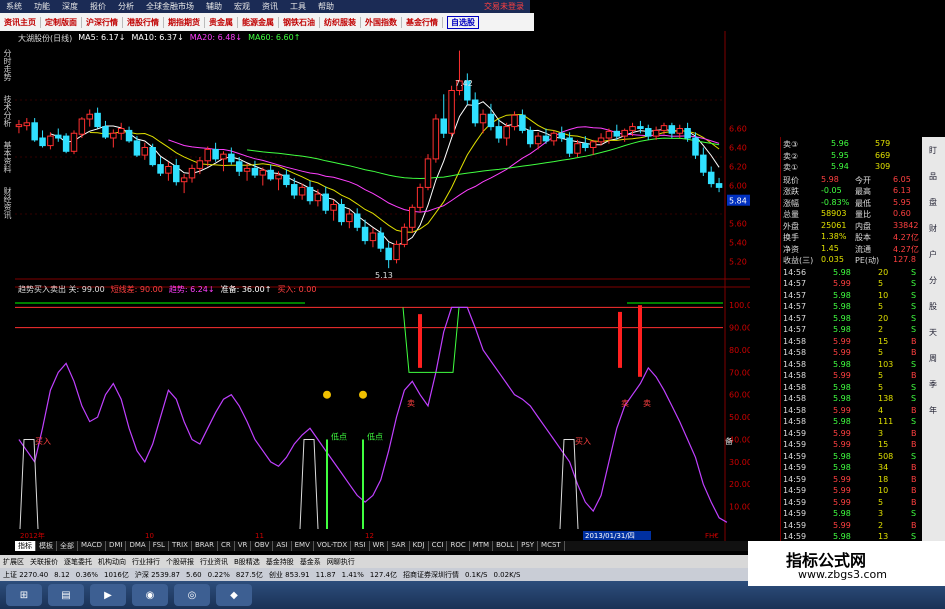 The image size is (945, 609). I want to click on buy-label: 买入, so click(583, 441).